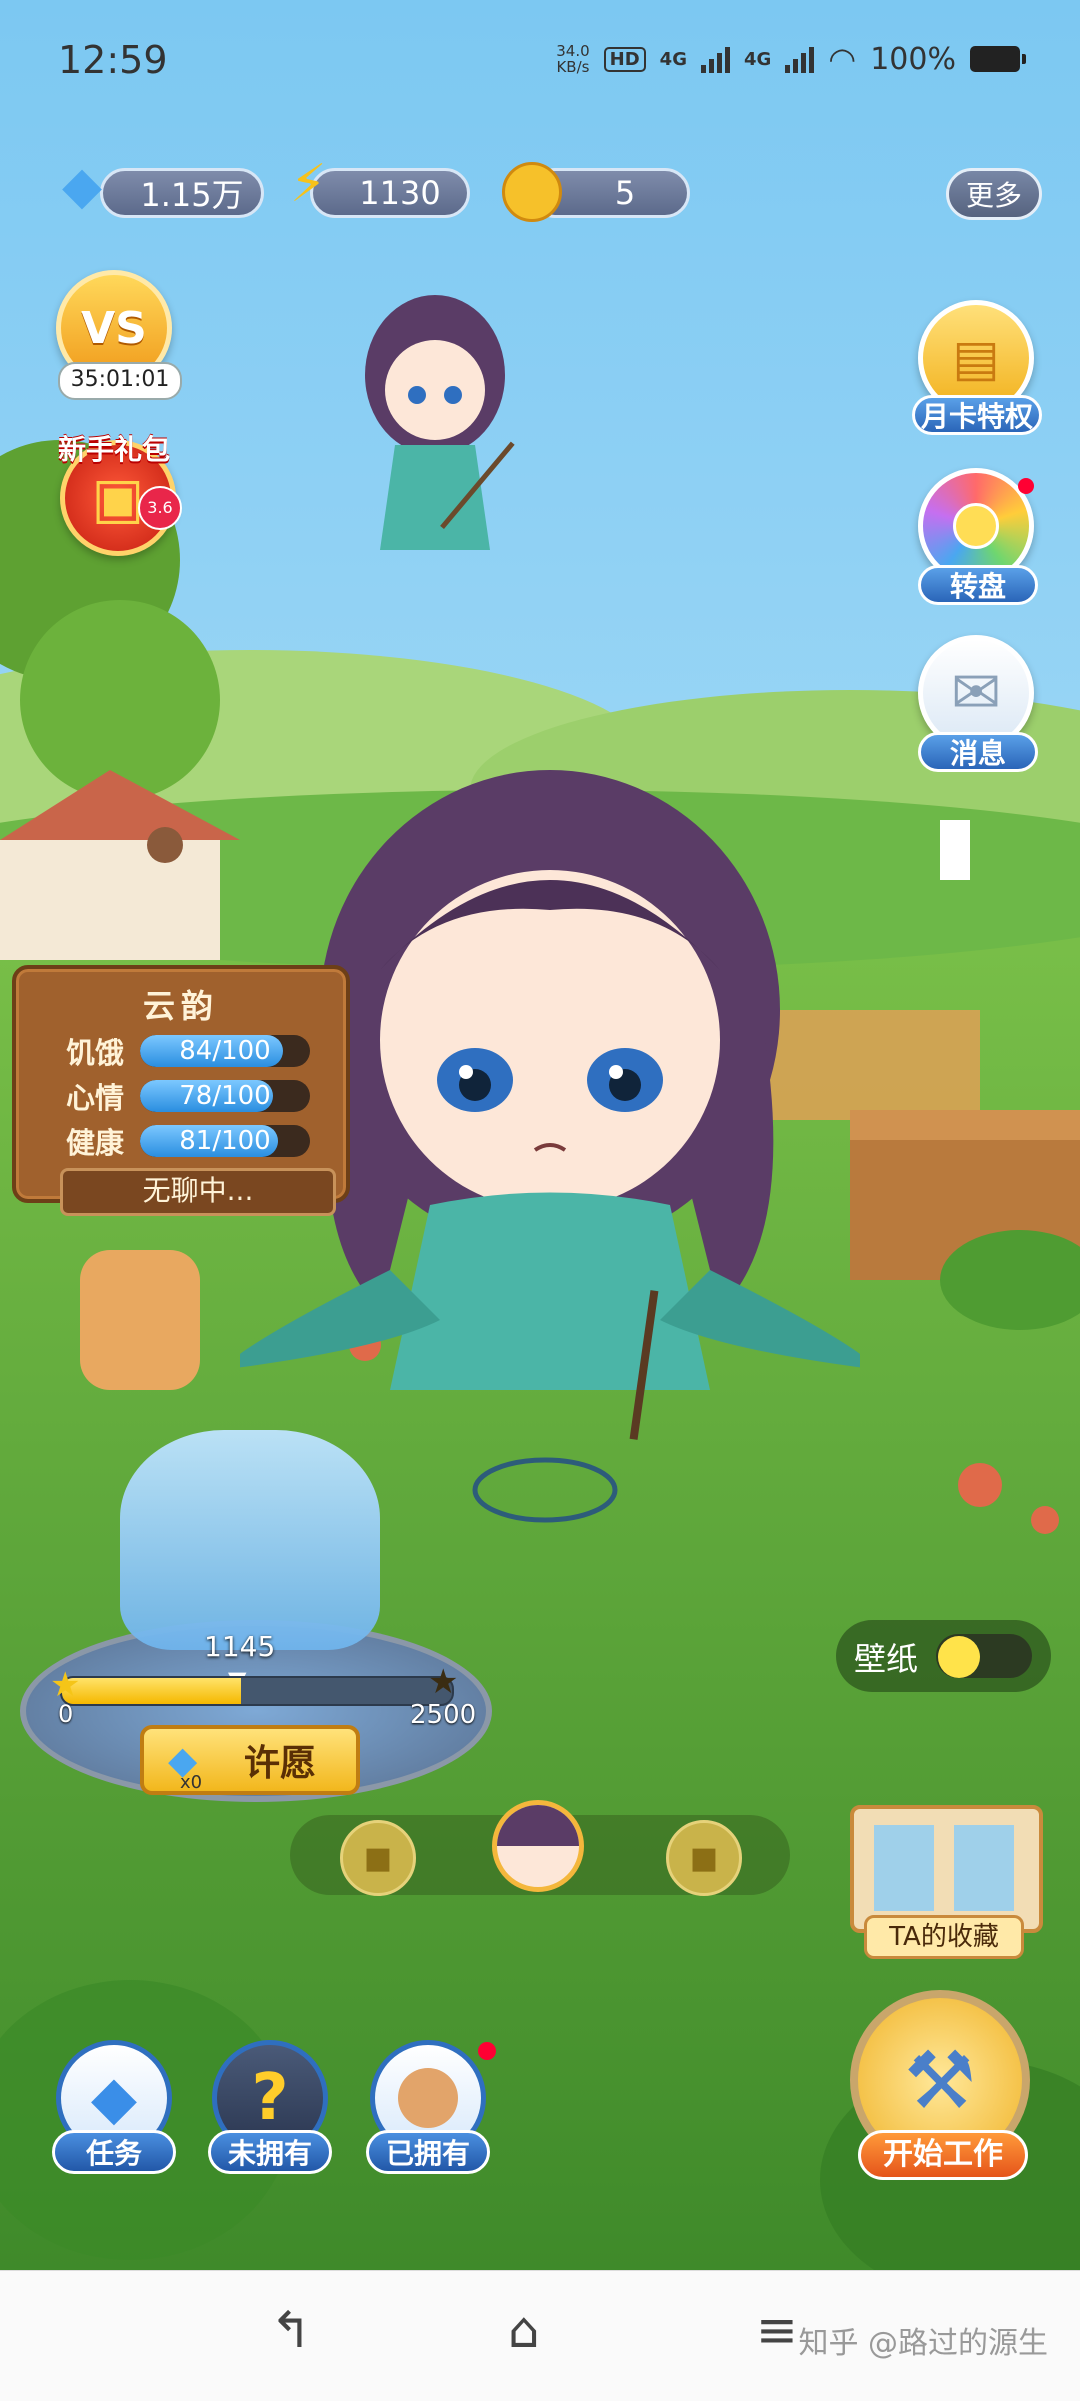  I want to click on wallpaper-toggle: 壁纸, so click(943, 1656).